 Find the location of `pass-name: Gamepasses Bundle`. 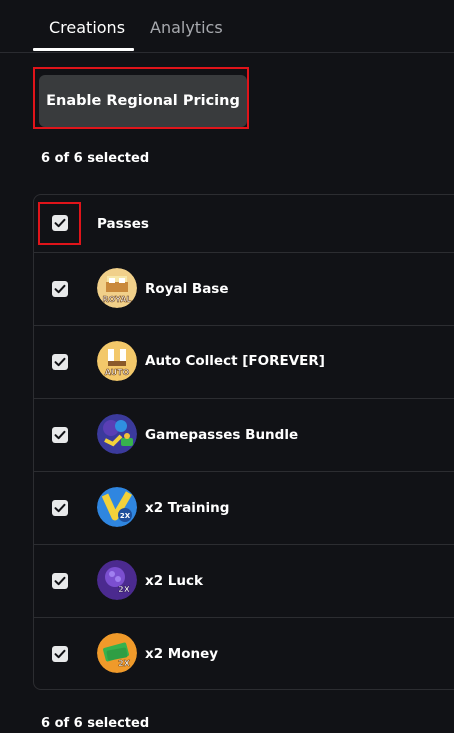

pass-name: Gamepasses Bundle is located at coordinates (221, 435).